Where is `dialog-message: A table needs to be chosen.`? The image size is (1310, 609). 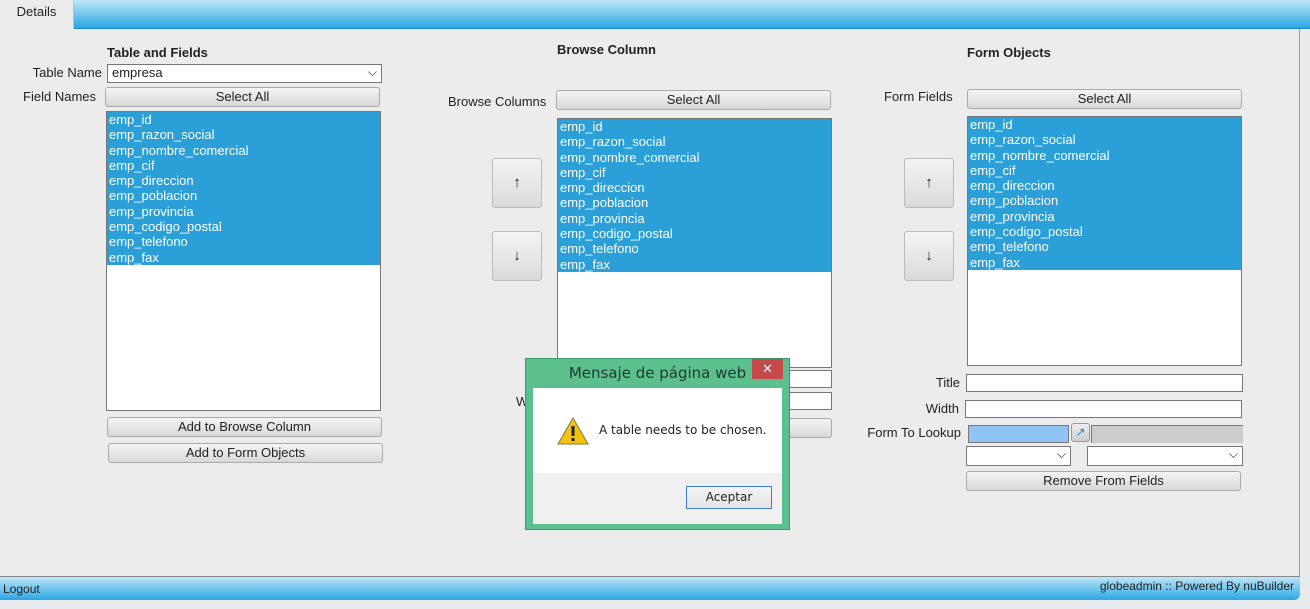 dialog-message: A table needs to be chosen. is located at coordinates (683, 430).